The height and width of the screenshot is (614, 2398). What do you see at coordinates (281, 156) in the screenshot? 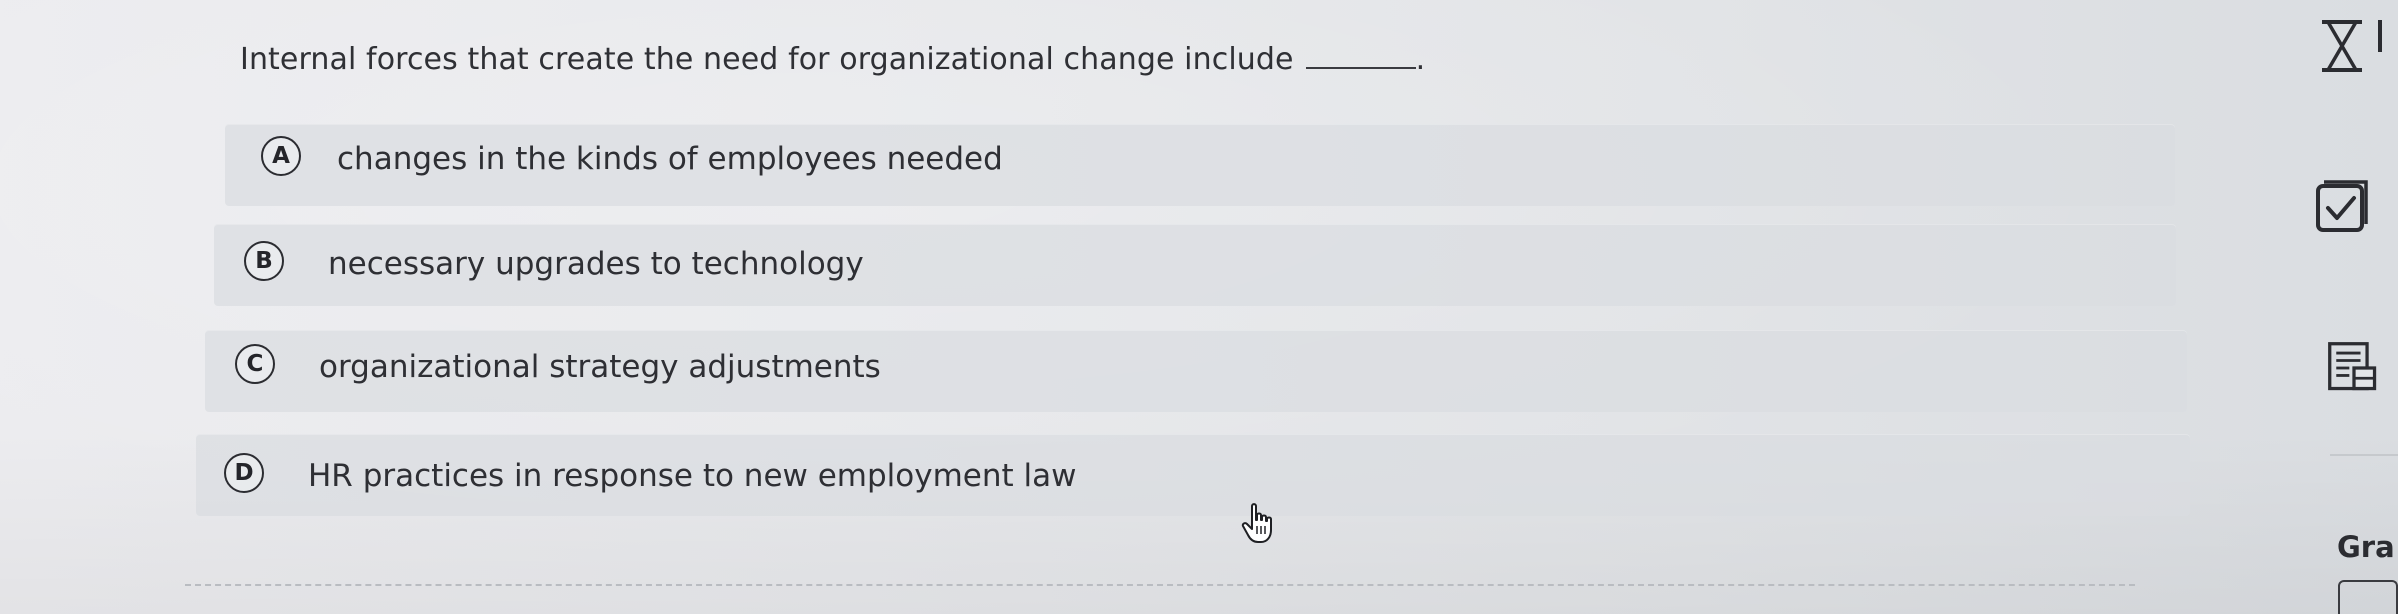
I see `option-letter-badge: A` at bounding box center [281, 156].